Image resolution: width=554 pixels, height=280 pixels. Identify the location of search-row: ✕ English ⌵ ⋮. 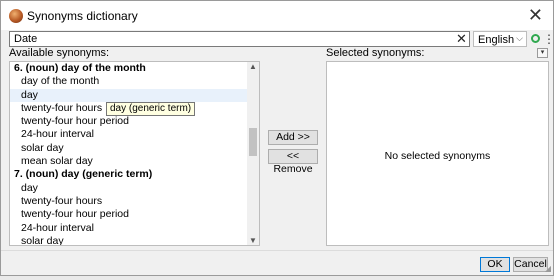
(281, 39).